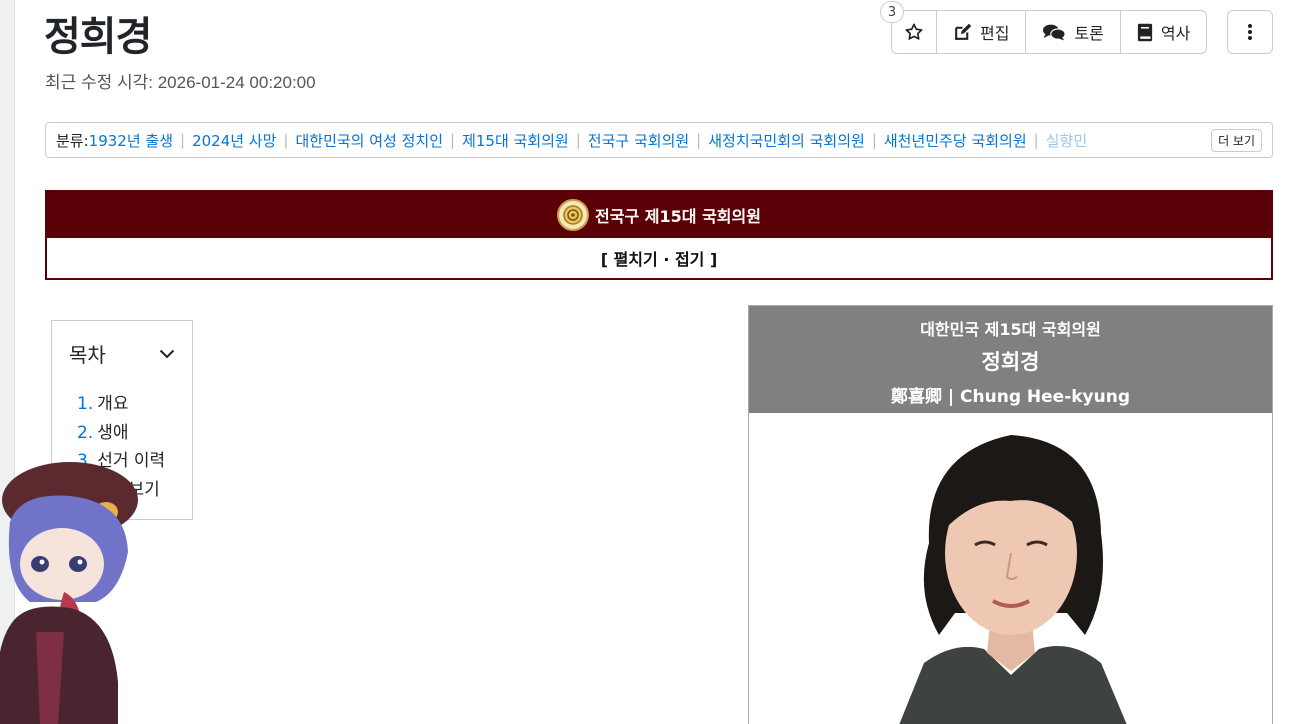 This screenshot has width=1296, height=724. What do you see at coordinates (72, 140) in the screenshot?
I see `category-label: 분류:` at bounding box center [72, 140].